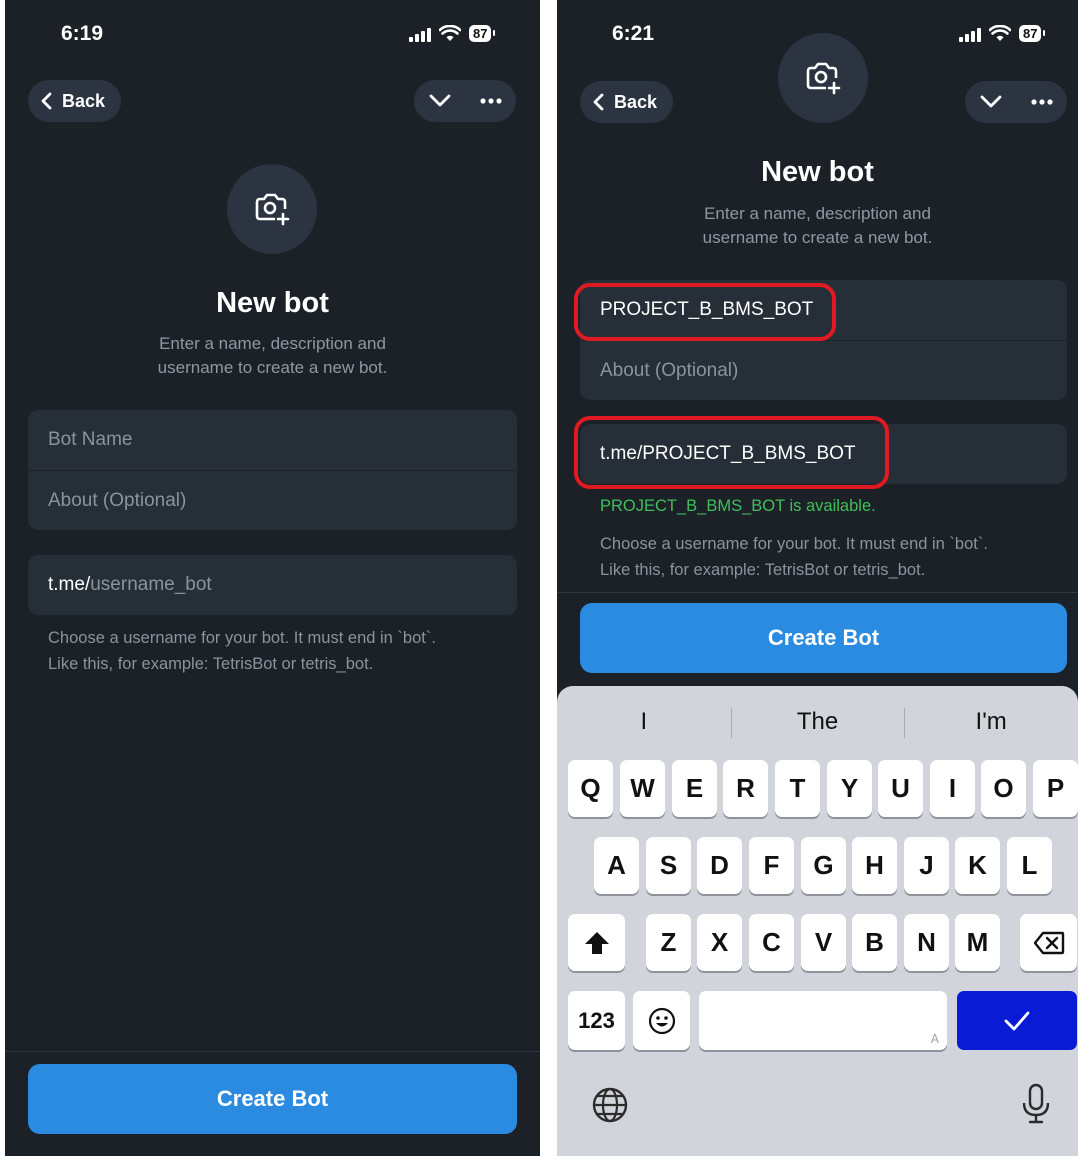  I want to click on status-icons: 87, so click(1003, 33).